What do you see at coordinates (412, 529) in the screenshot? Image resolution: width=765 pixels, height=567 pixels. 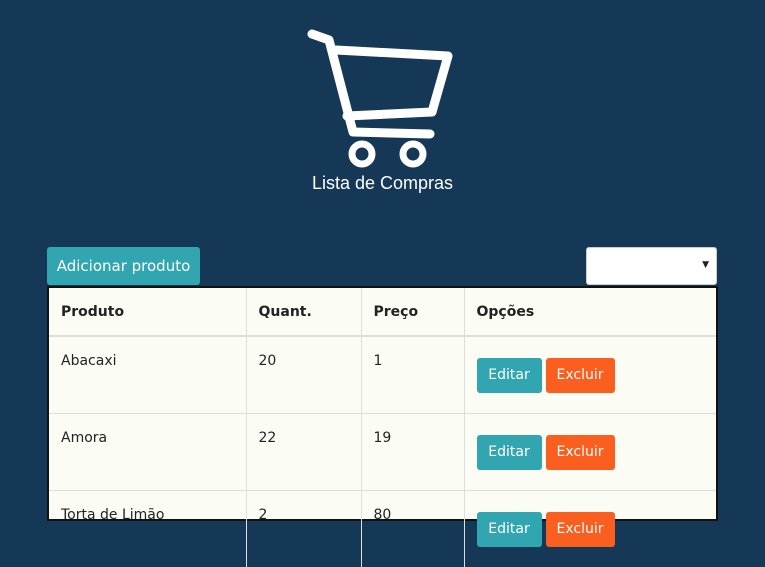 I see `cell-preco: 80` at bounding box center [412, 529].